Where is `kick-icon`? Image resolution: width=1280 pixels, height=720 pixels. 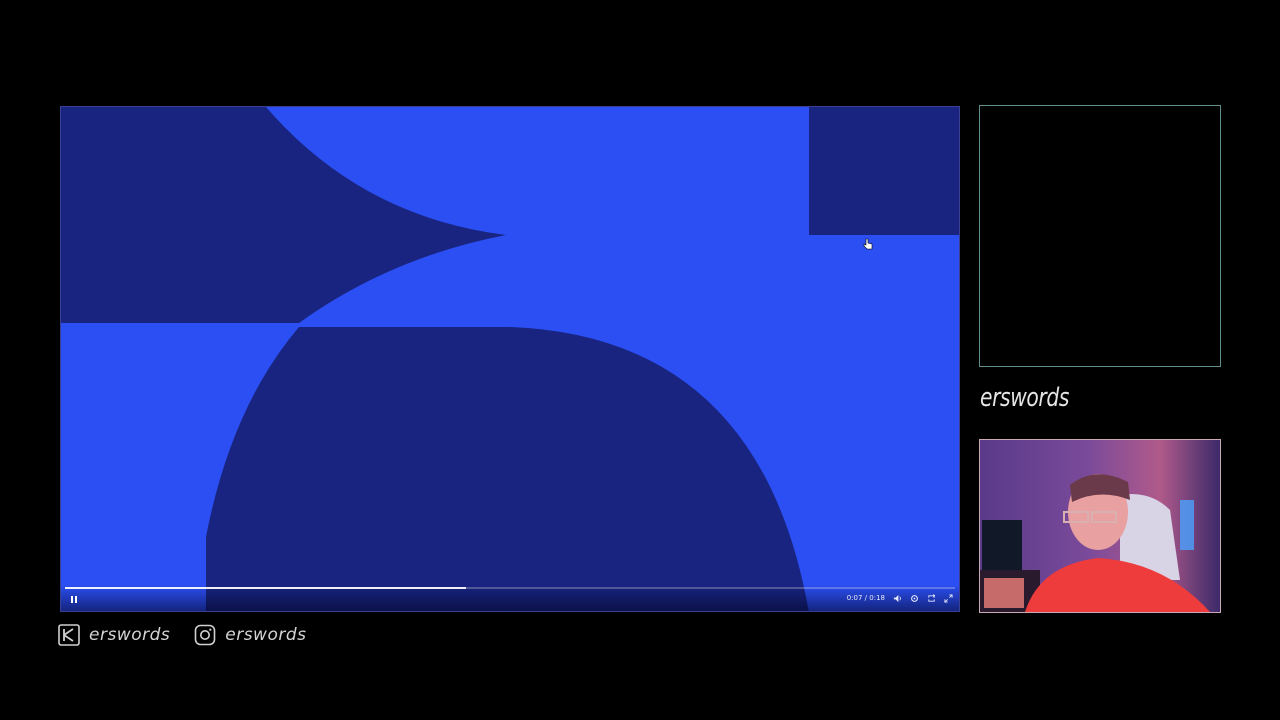
kick-icon is located at coordinates (69, 635).